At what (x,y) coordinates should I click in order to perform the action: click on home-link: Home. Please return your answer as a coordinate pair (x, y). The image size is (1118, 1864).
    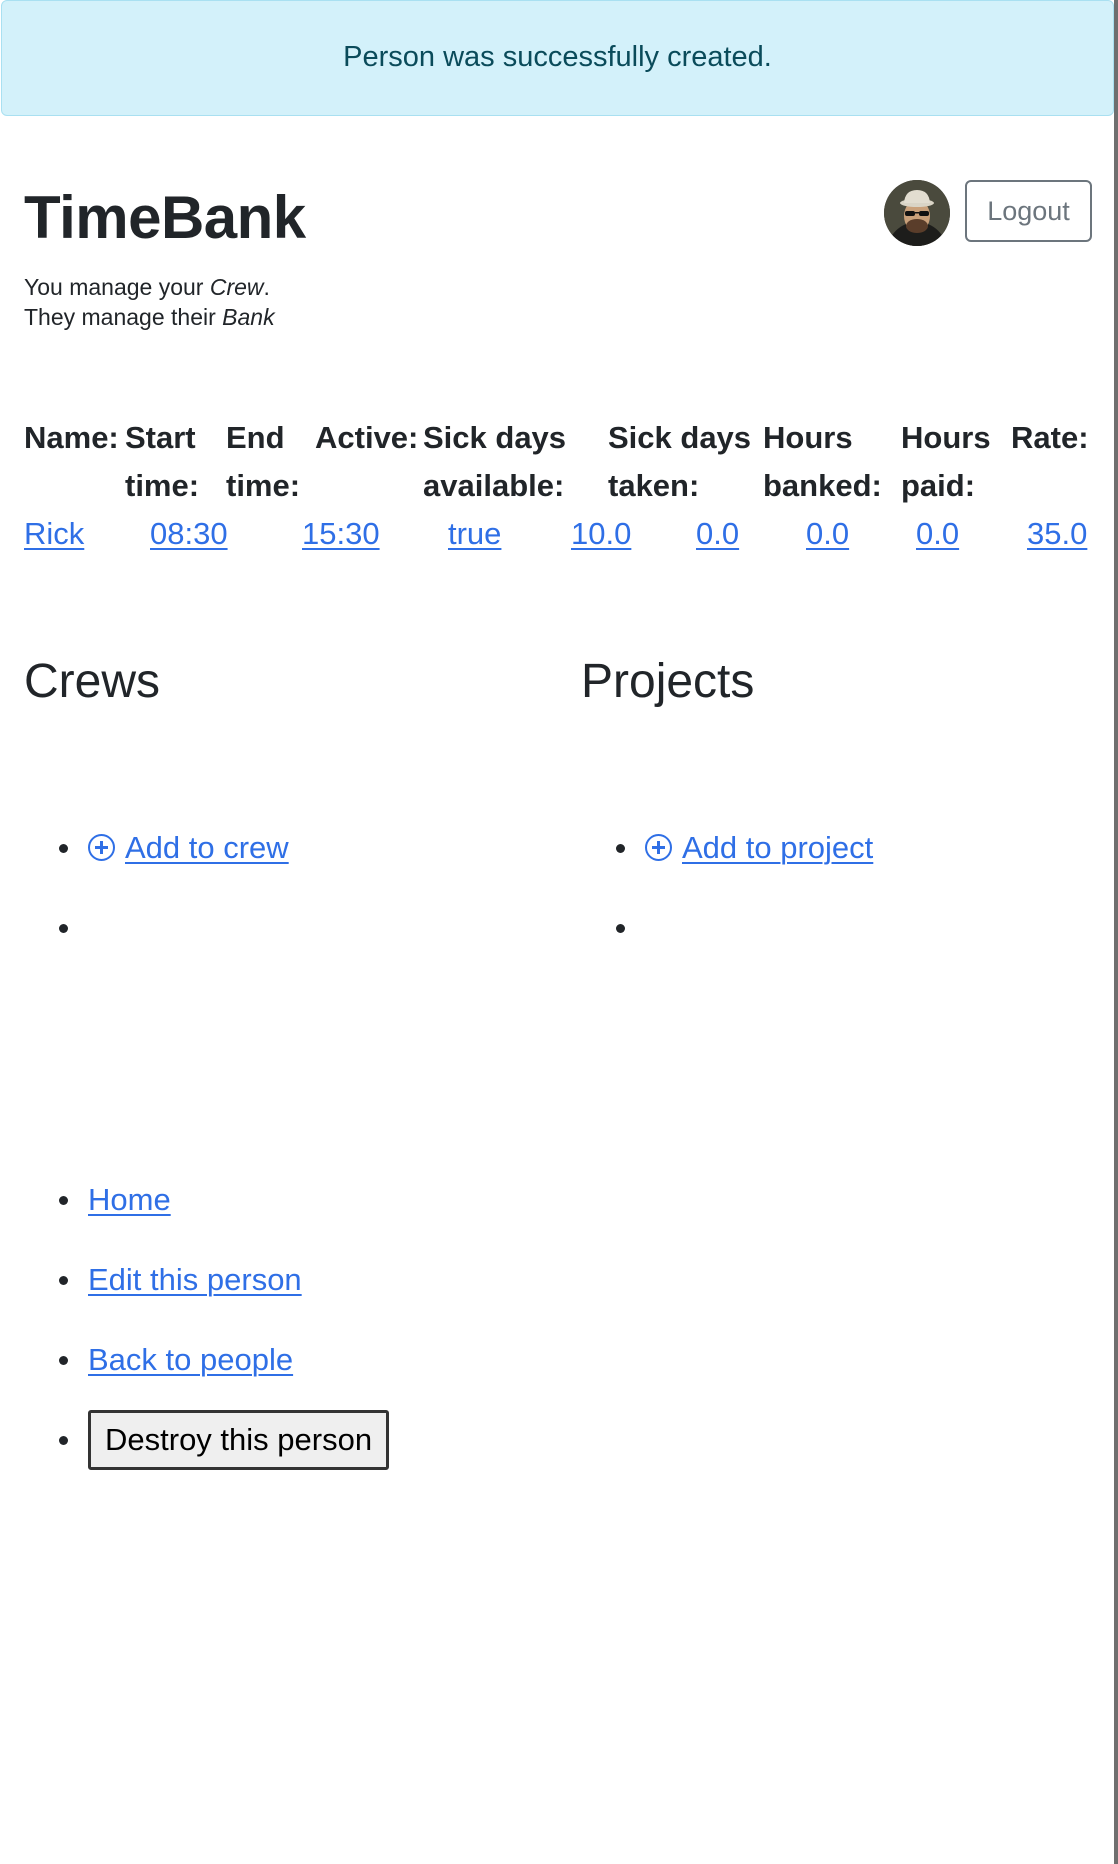
    Looking at the image, I should click on (129, 1199).